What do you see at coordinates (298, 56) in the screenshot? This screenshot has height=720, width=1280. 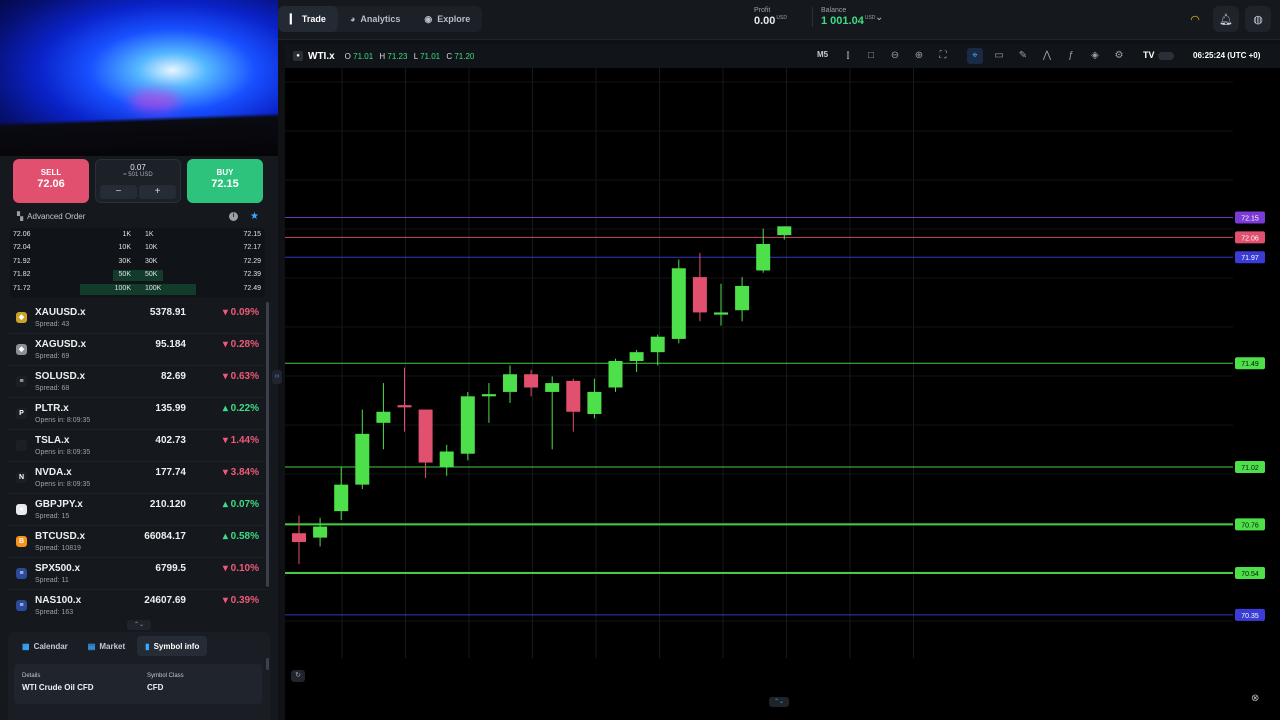 I see `oil-icon: ●` at bounding box center [298, 56].